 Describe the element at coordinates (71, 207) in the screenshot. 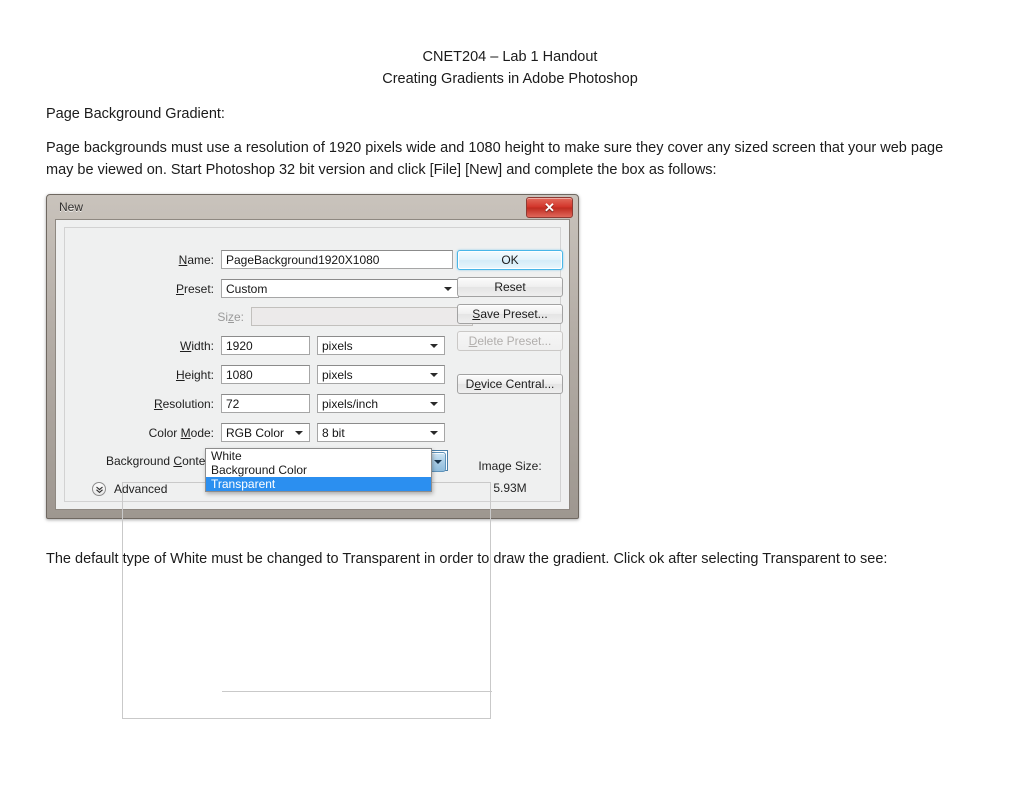

I see `dialog-title: New` at that location.